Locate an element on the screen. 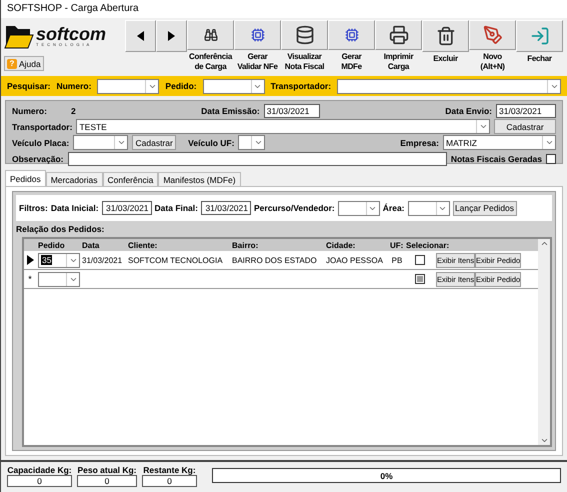 This screenshot has height=492, width=567. field-label: Pesquisar: is located at coordinates (28, 86).